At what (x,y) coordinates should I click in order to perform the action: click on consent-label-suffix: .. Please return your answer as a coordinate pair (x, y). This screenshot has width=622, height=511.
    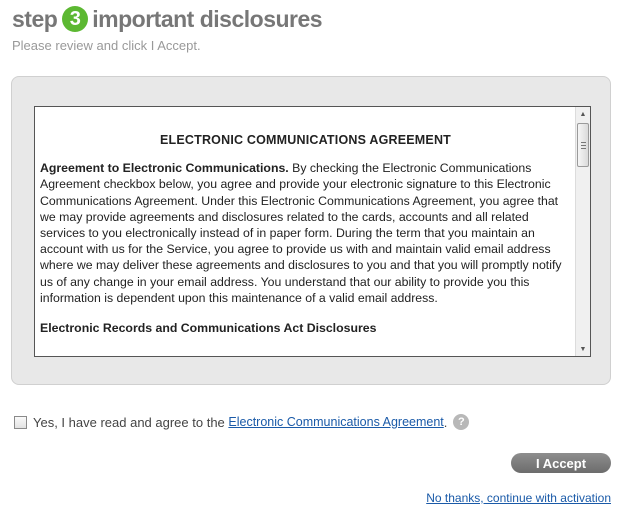
    Looking at the image, I should click on (445, 422).